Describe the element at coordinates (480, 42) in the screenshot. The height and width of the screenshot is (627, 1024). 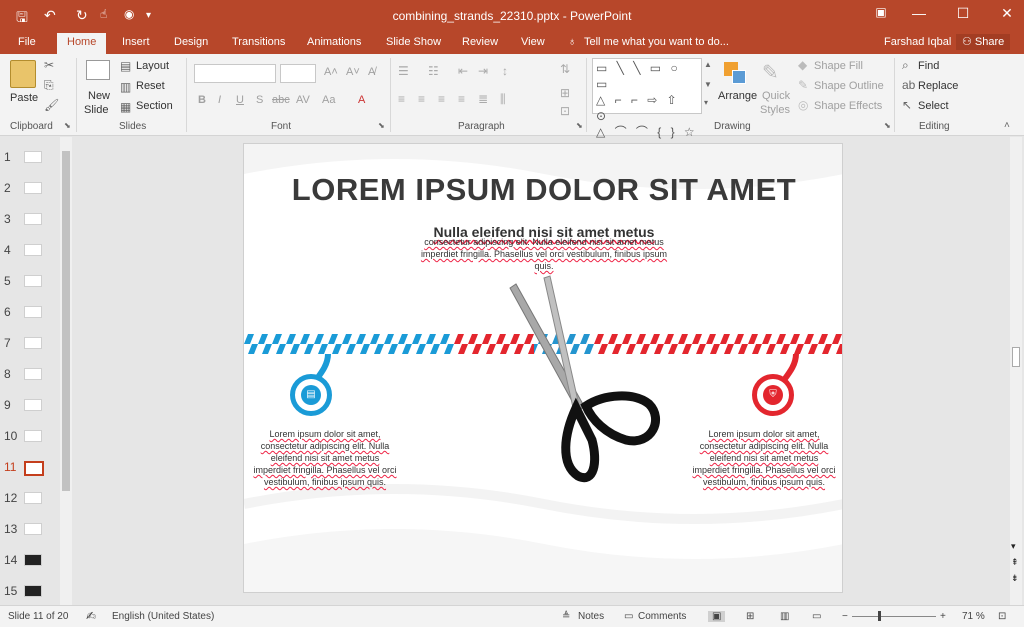
I see `tab-review: Review` at that location.